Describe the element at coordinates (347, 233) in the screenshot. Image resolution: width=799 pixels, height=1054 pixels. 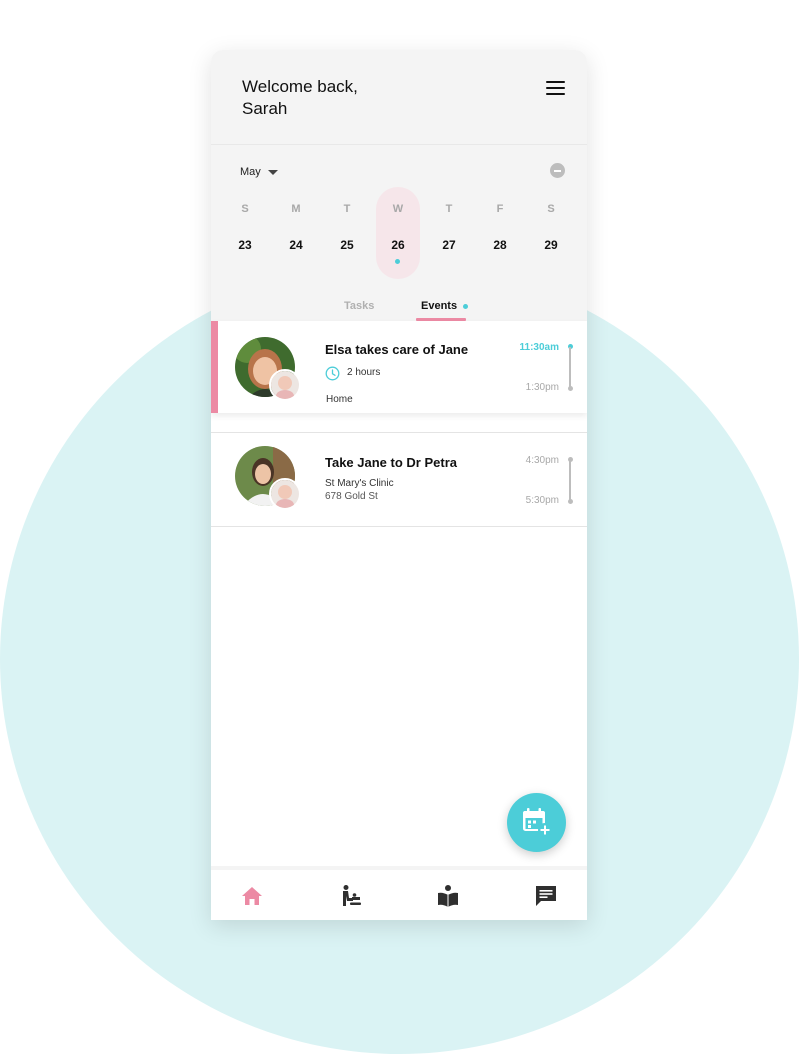
I see `day-tuesday: T 25` at that location.